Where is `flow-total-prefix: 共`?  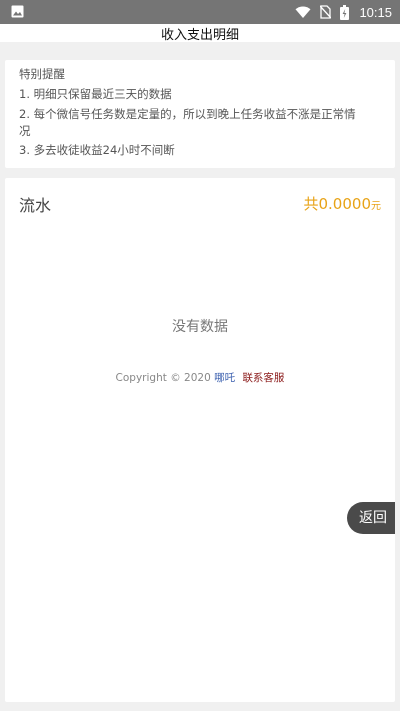 flow-total-prefix: 共 is located at coordinates (311, 204).